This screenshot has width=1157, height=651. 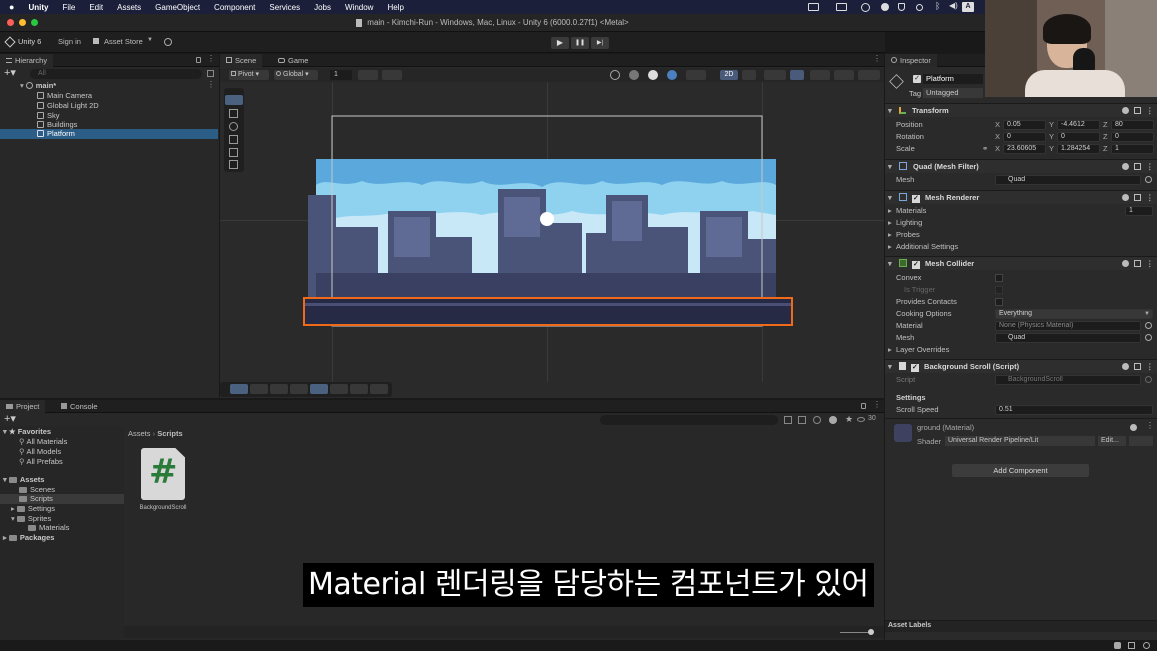 I want to click on favorite-star-icon: ★, so click(x=849, y=419).